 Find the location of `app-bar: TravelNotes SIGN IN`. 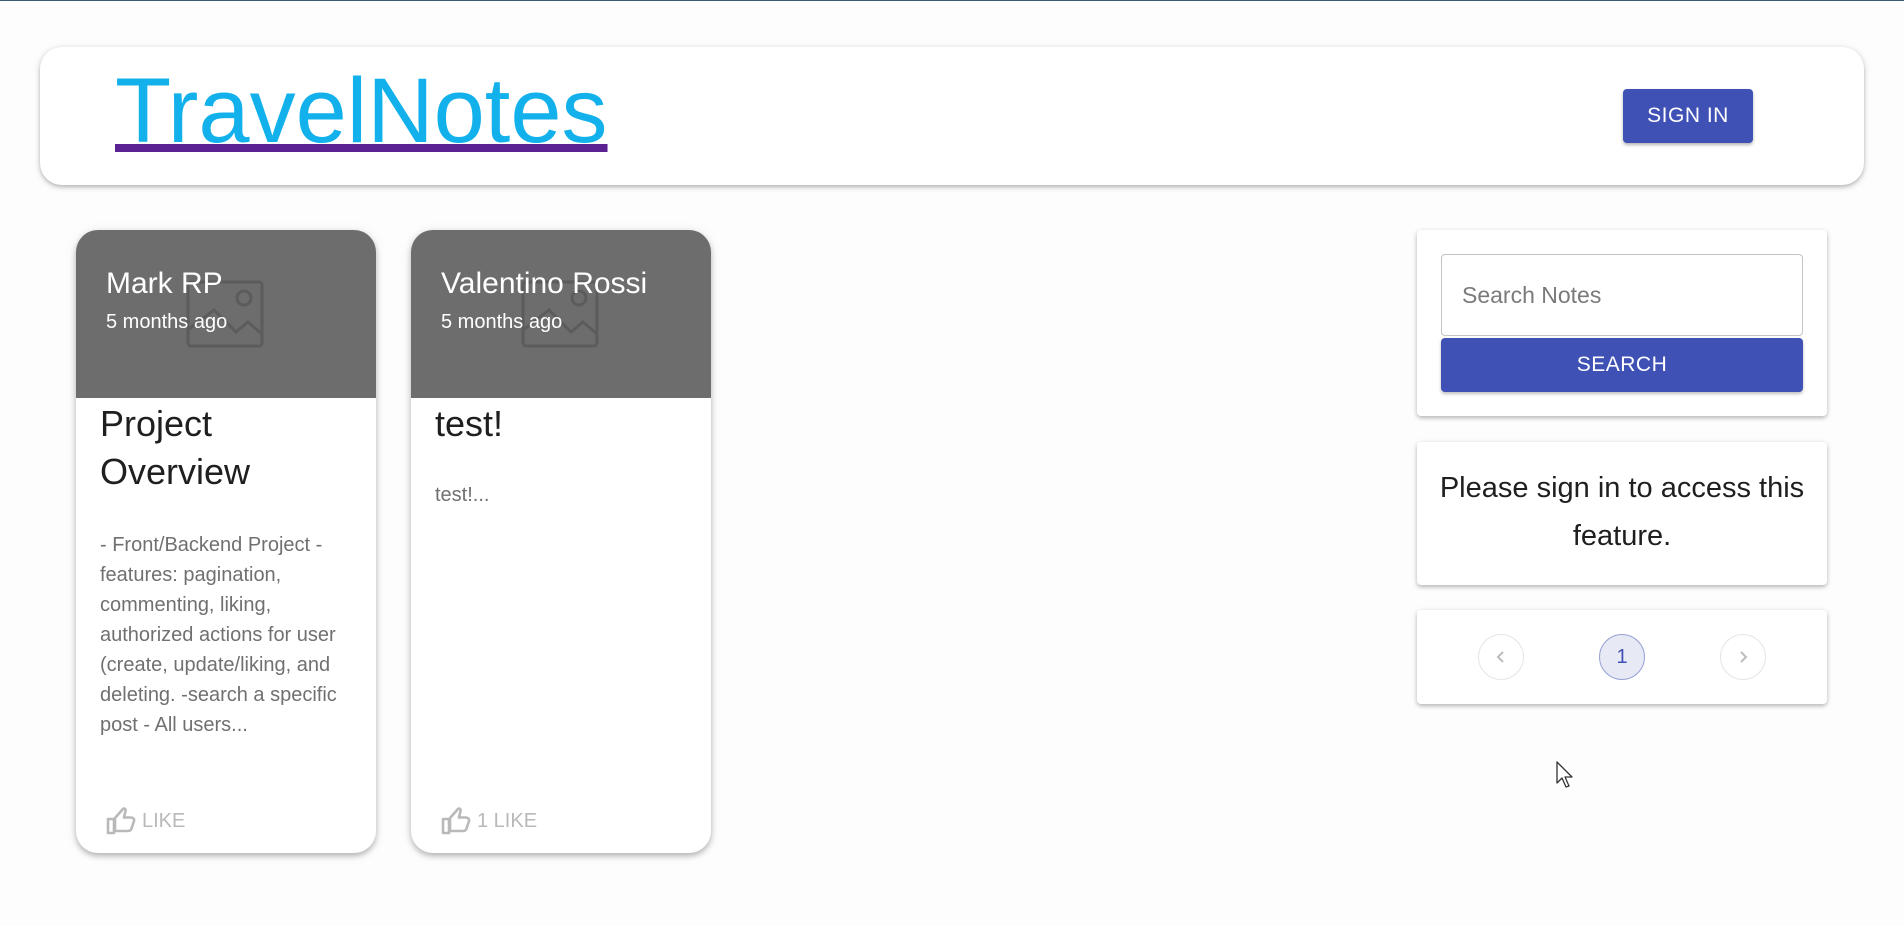

app-bar: TravelNotes SIGN IN is located at coordinates (952, 116).